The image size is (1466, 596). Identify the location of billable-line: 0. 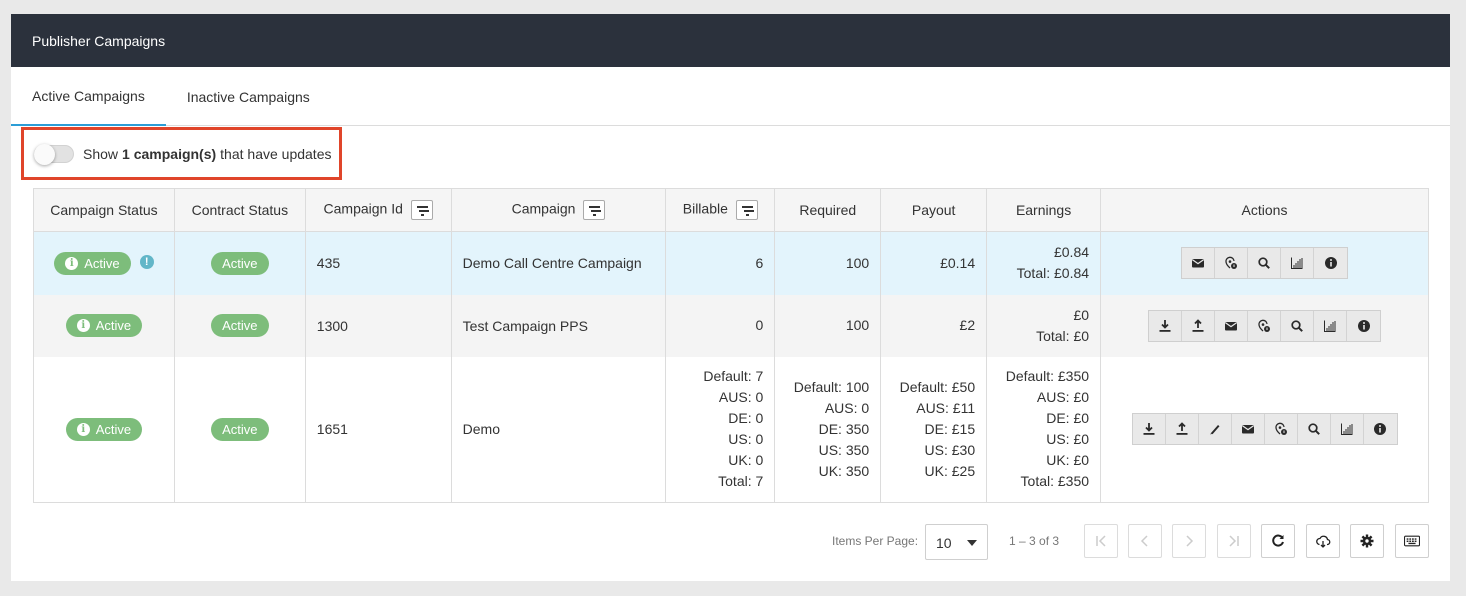
(759, 325).